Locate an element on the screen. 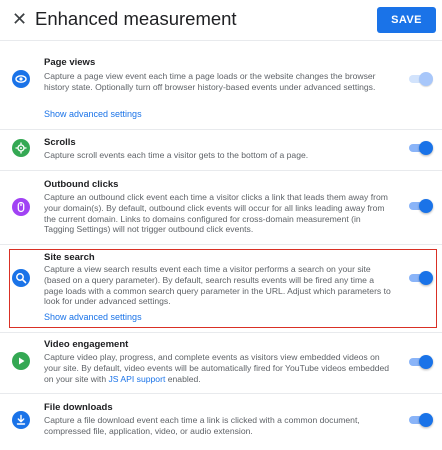  save-button: SAVE is located at coordinates (406, 20).